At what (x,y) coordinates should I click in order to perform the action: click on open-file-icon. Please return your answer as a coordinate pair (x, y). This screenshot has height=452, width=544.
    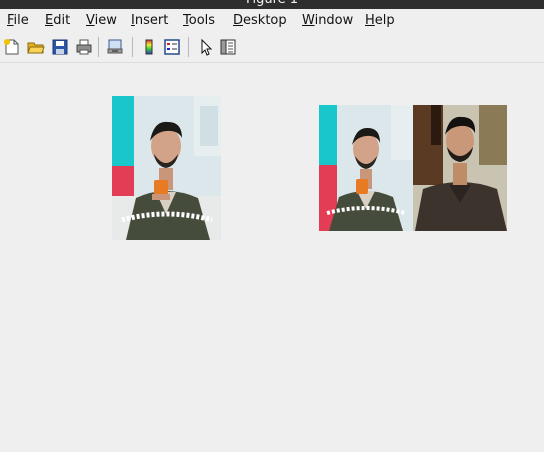
    Looking at the image, I should click on (36, 47).